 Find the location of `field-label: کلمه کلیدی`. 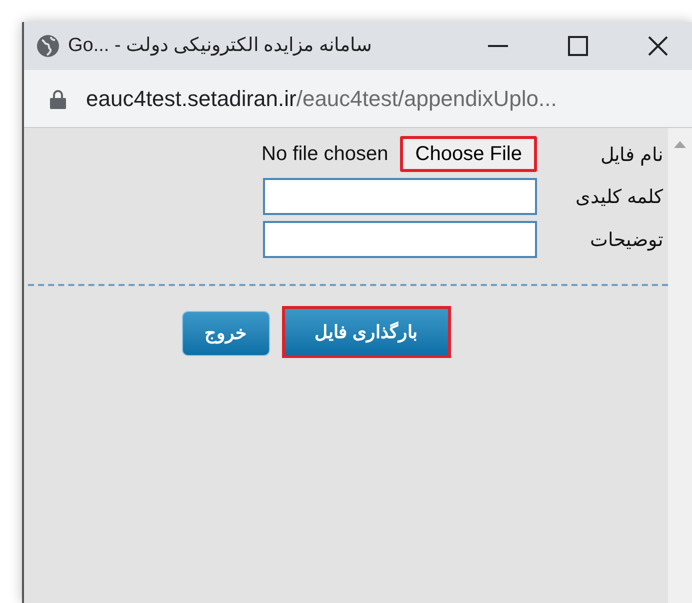

field-label: کلمه کلیدی is located at coordinates (618, 198).